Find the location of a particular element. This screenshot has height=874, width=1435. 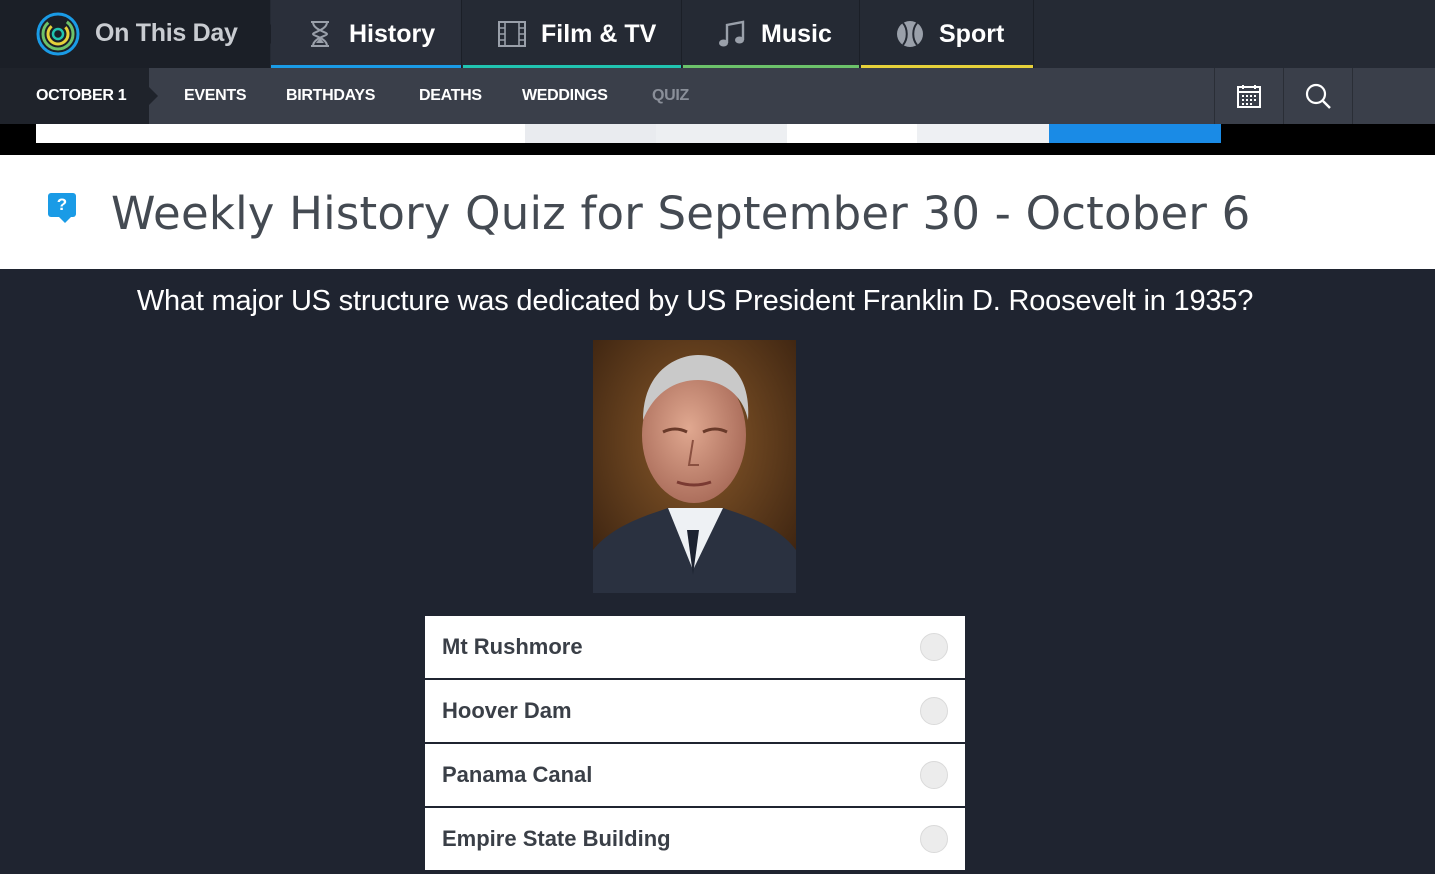

subnav-weddings: WEDDINGS is located at coordinates (565, 96).